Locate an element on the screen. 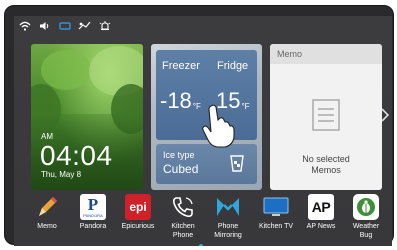 This screenshot has height=250, width=397. freezer-label: Freezer is located at coordinates (181, 66).